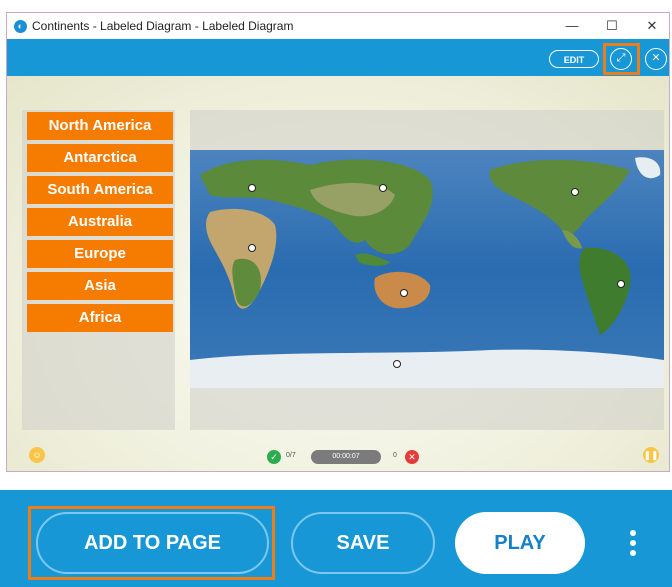 The width and height of the screenshot is (672, 587). Describe the element at coordinates (252, 248) in the screenshot. I see `drop-point-africa` at that location.